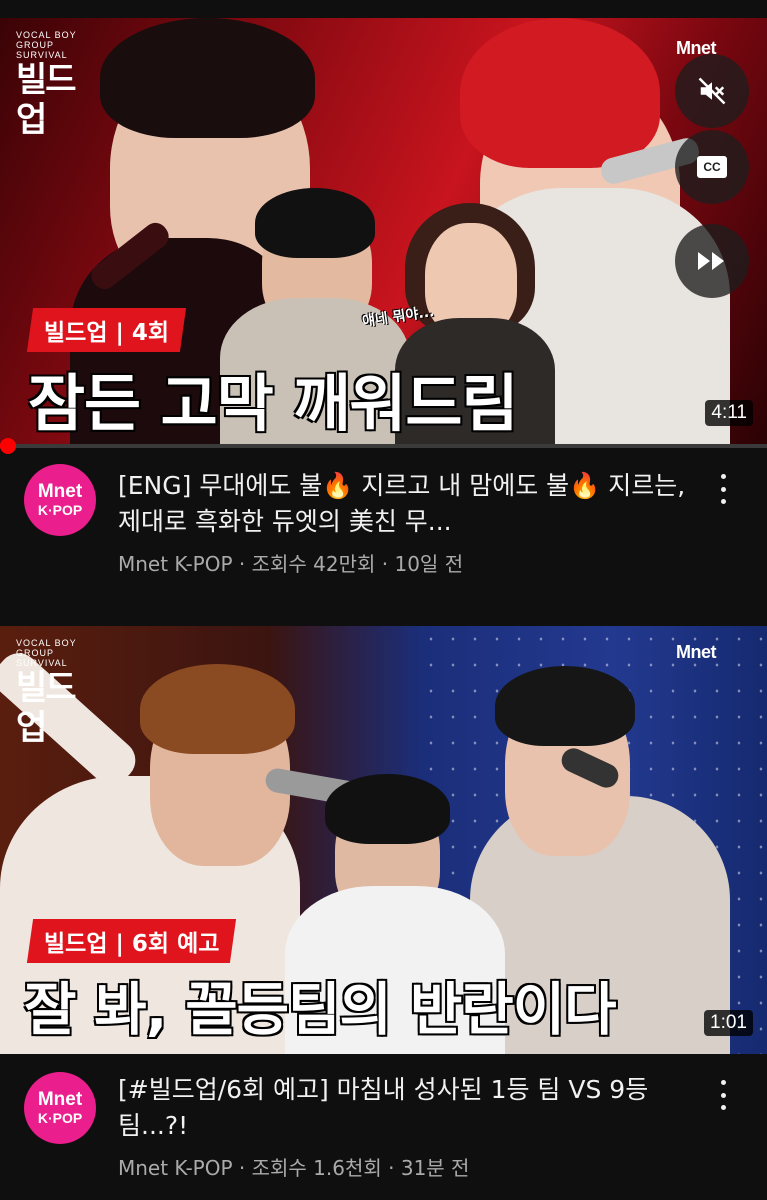  I want to click on fast-forward-icon, so click(711, 261).